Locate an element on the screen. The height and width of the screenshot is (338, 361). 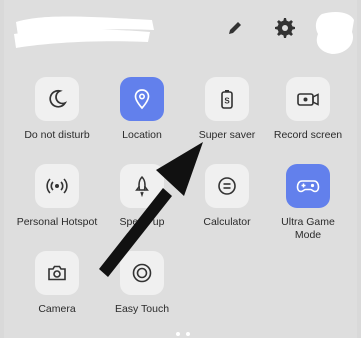
tile-camera: Camera is located at coordinates (57, 283).